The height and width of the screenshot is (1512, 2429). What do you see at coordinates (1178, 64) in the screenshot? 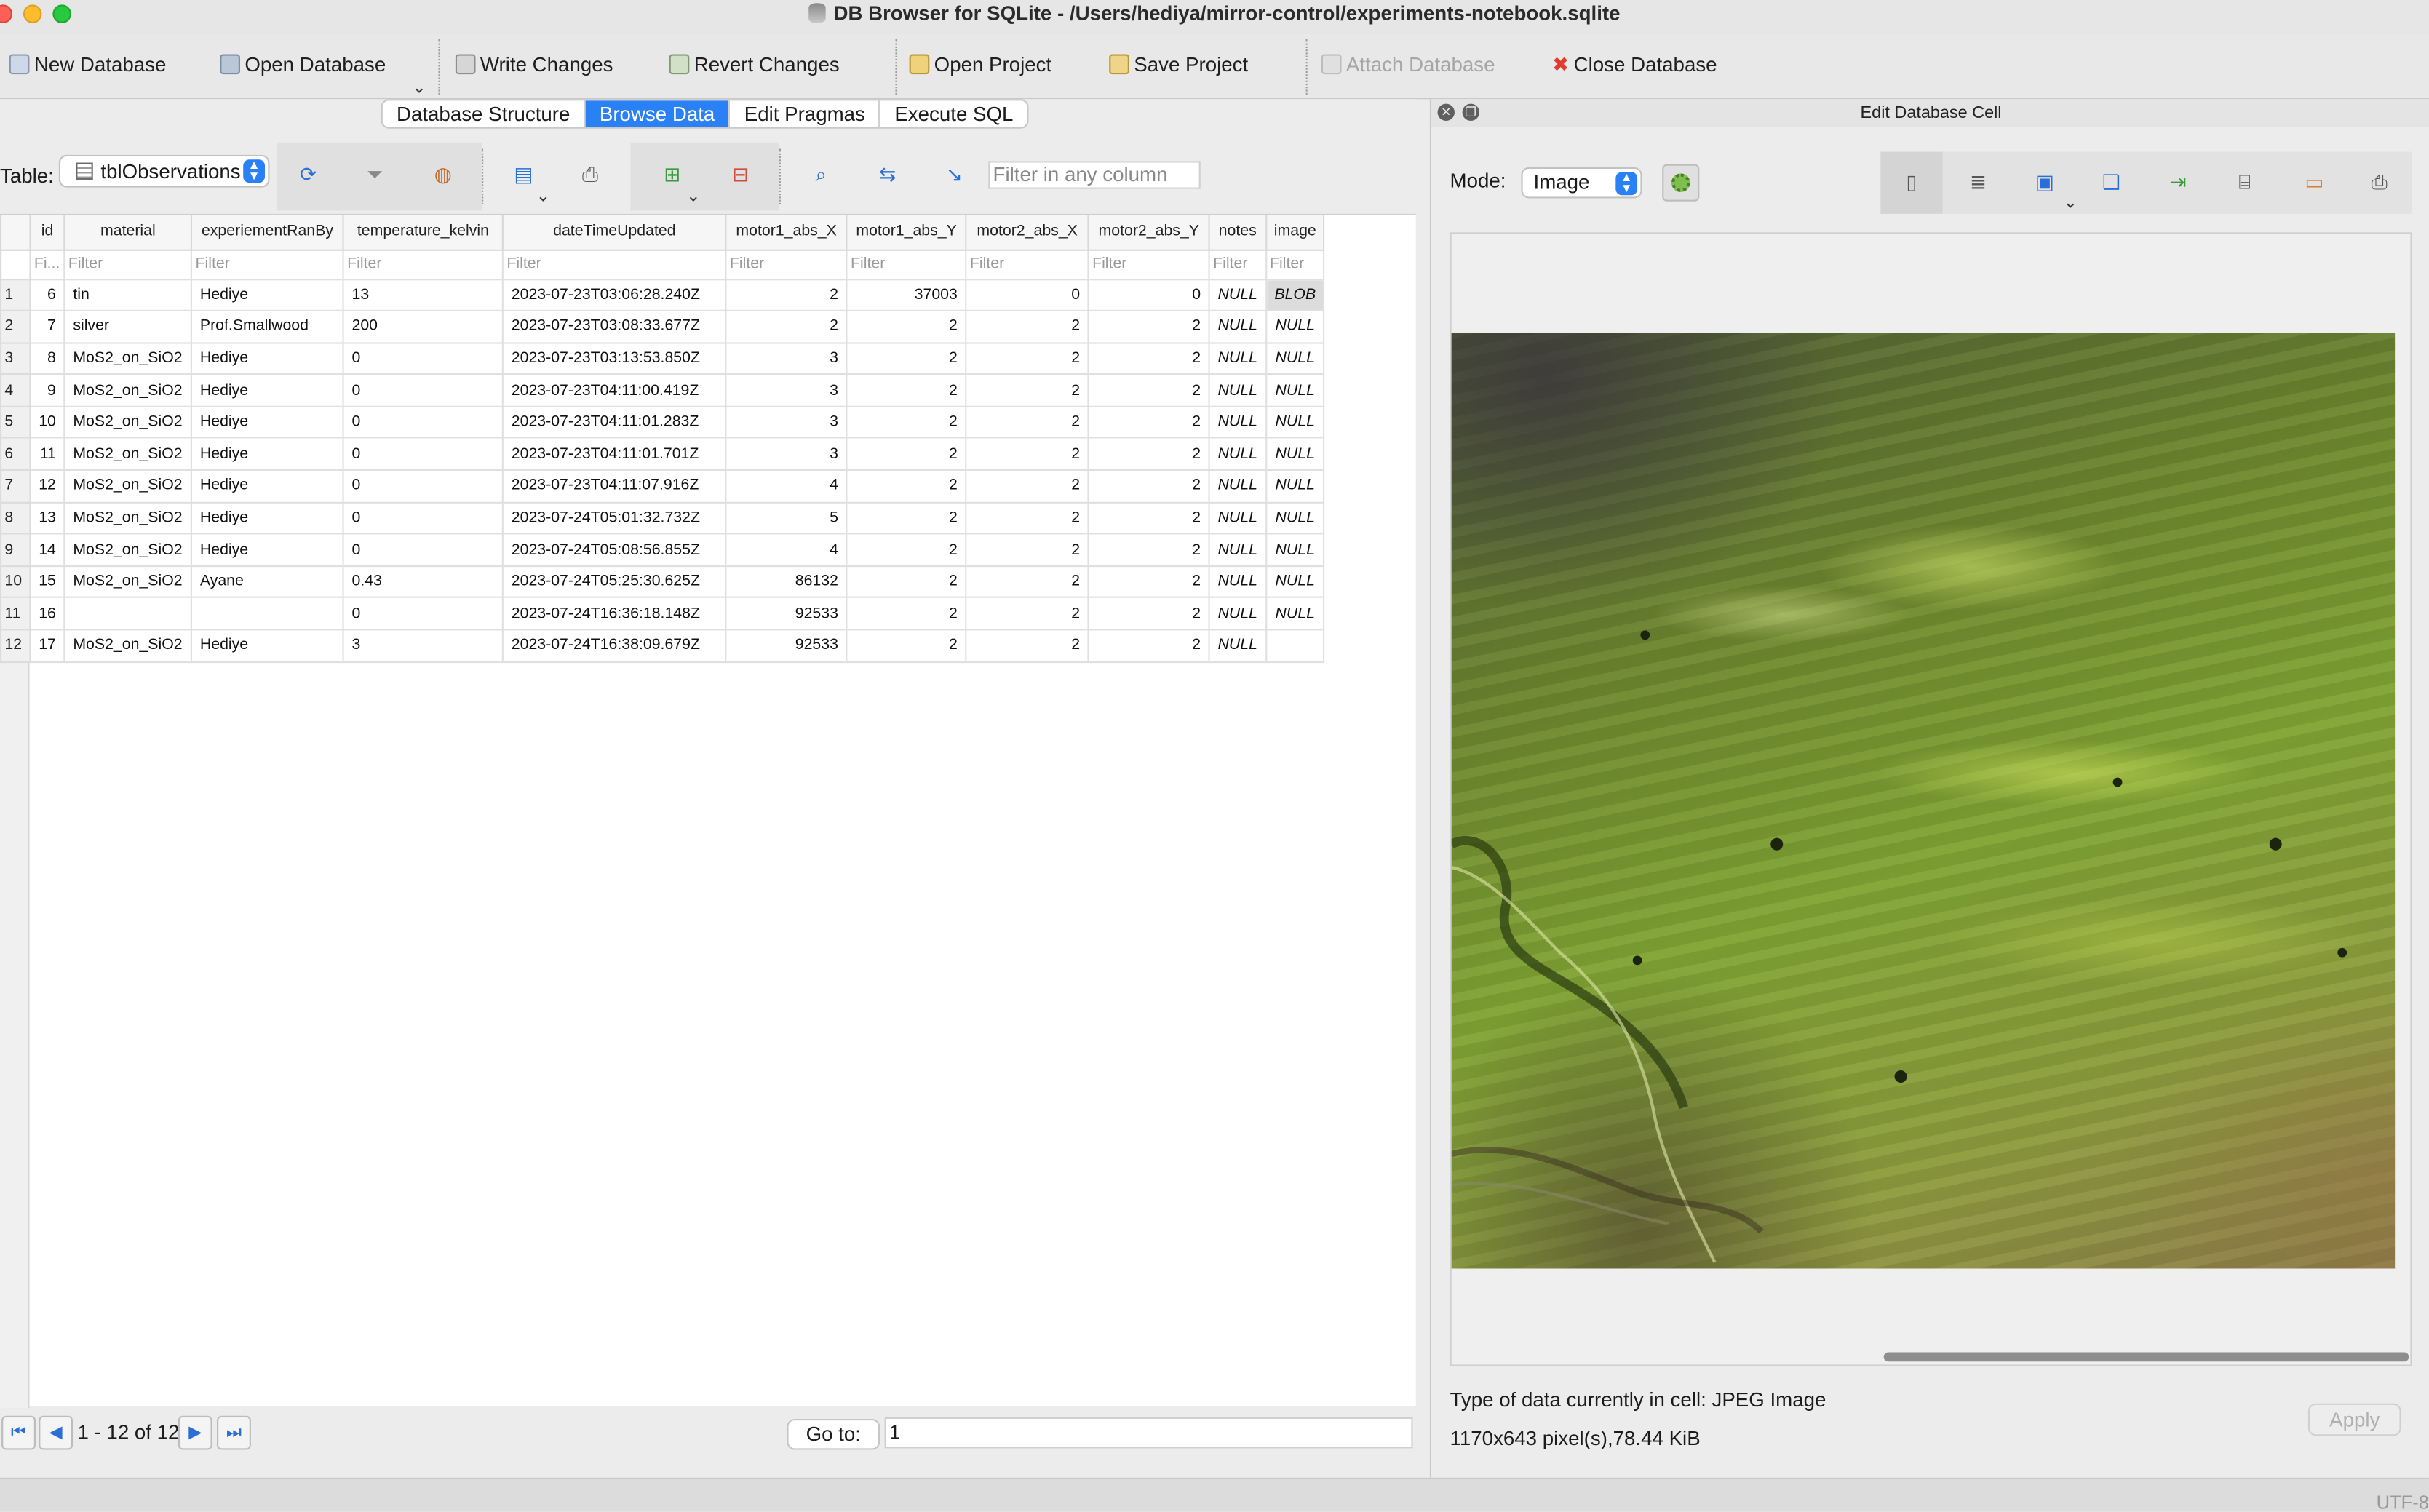
I see `save-project-button: Save Project` at bounding box center [1178, 64].